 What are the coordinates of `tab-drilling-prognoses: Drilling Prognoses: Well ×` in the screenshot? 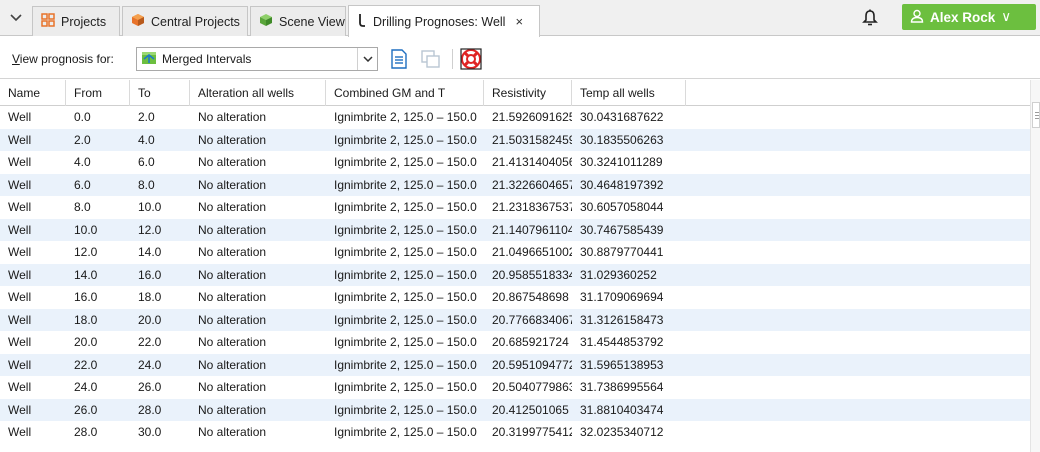 It's located at (444, 21).